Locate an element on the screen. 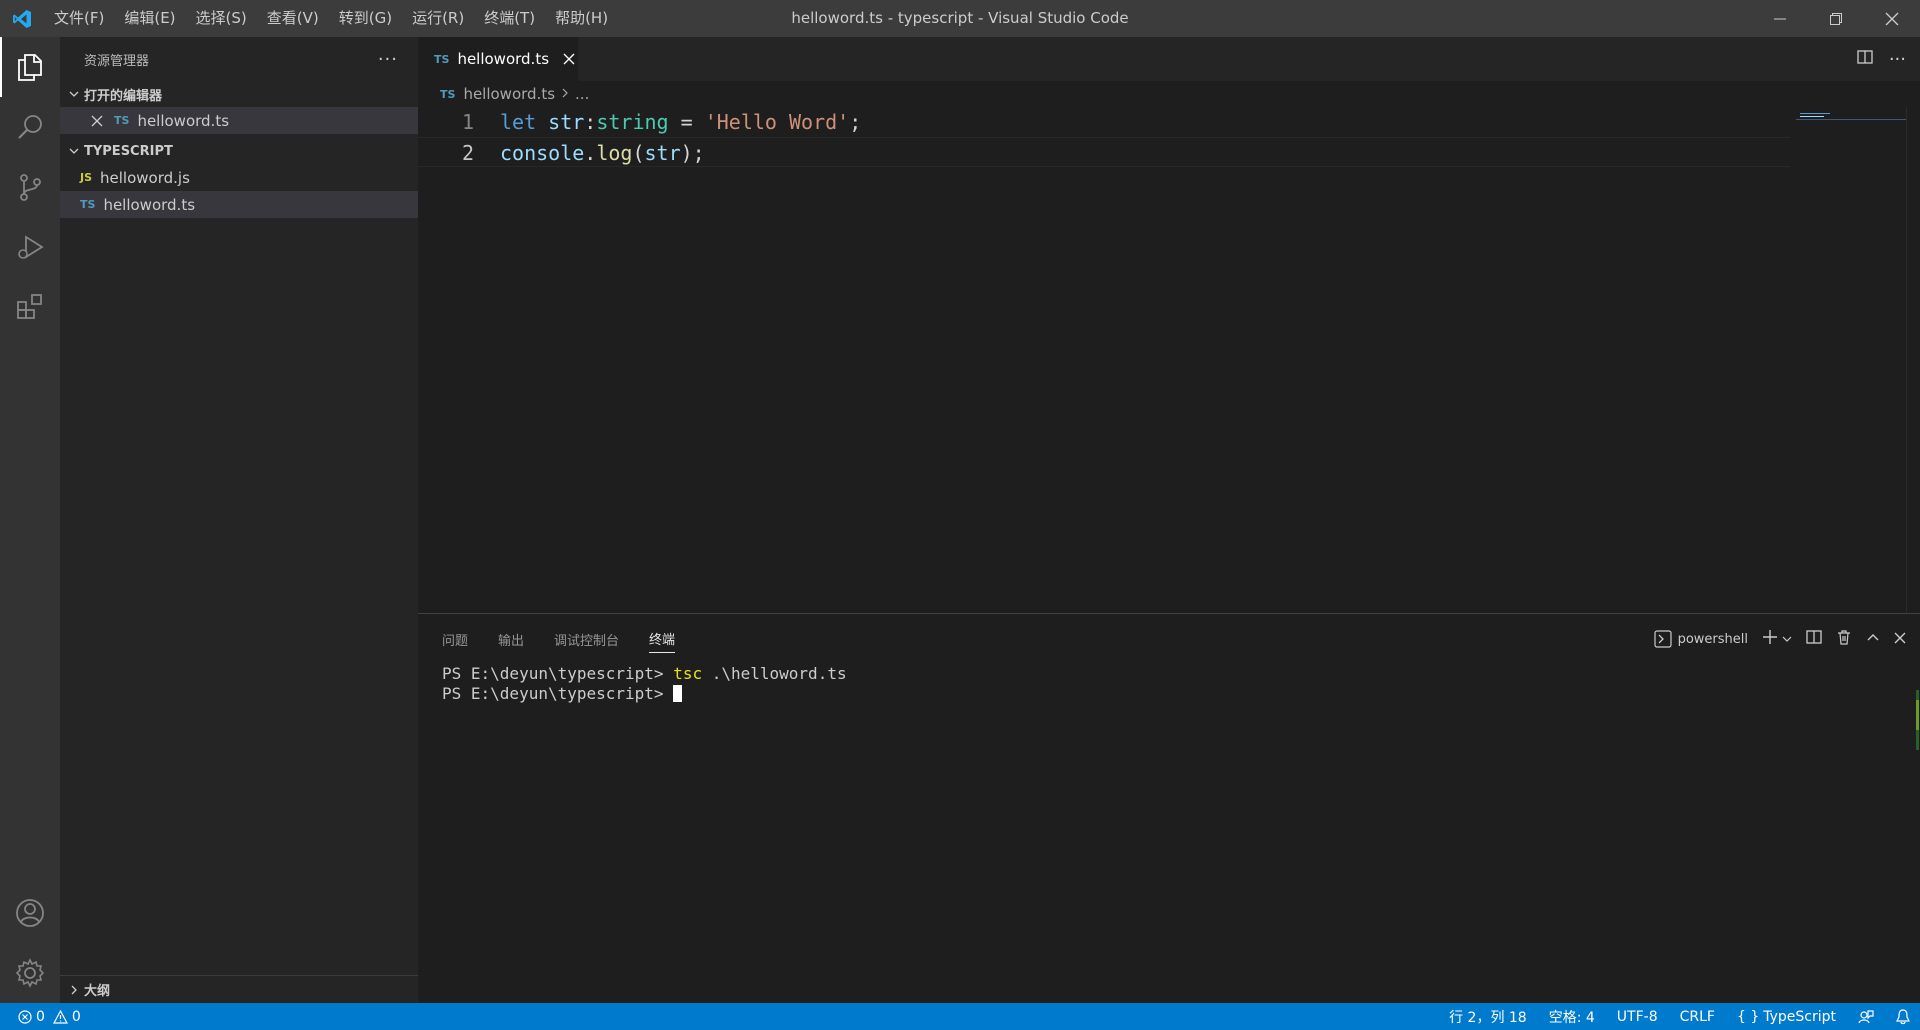  trash-icon is located at coordinates (1844, 639).